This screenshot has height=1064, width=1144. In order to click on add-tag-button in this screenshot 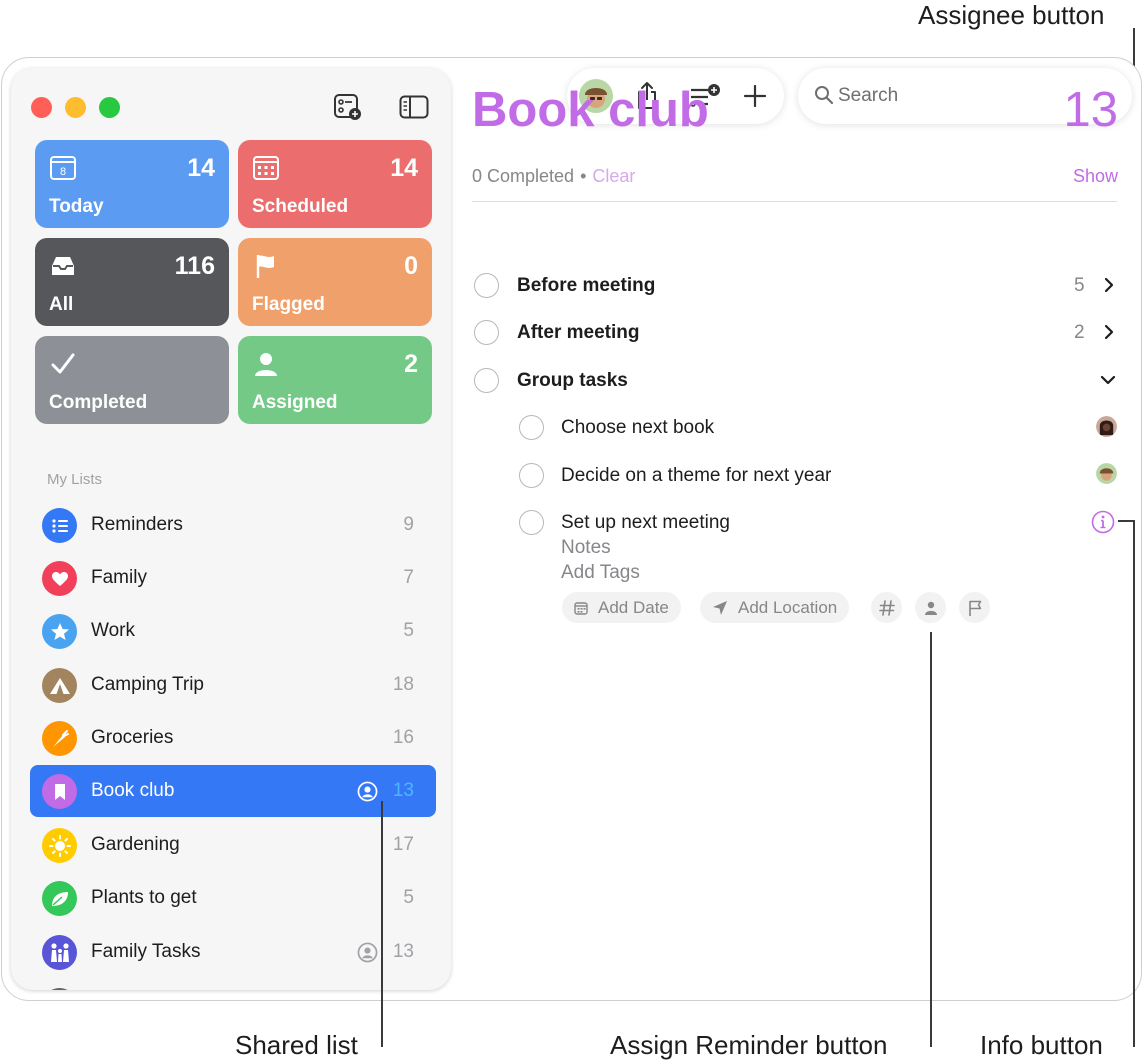, I will do `click(886, 607)`.